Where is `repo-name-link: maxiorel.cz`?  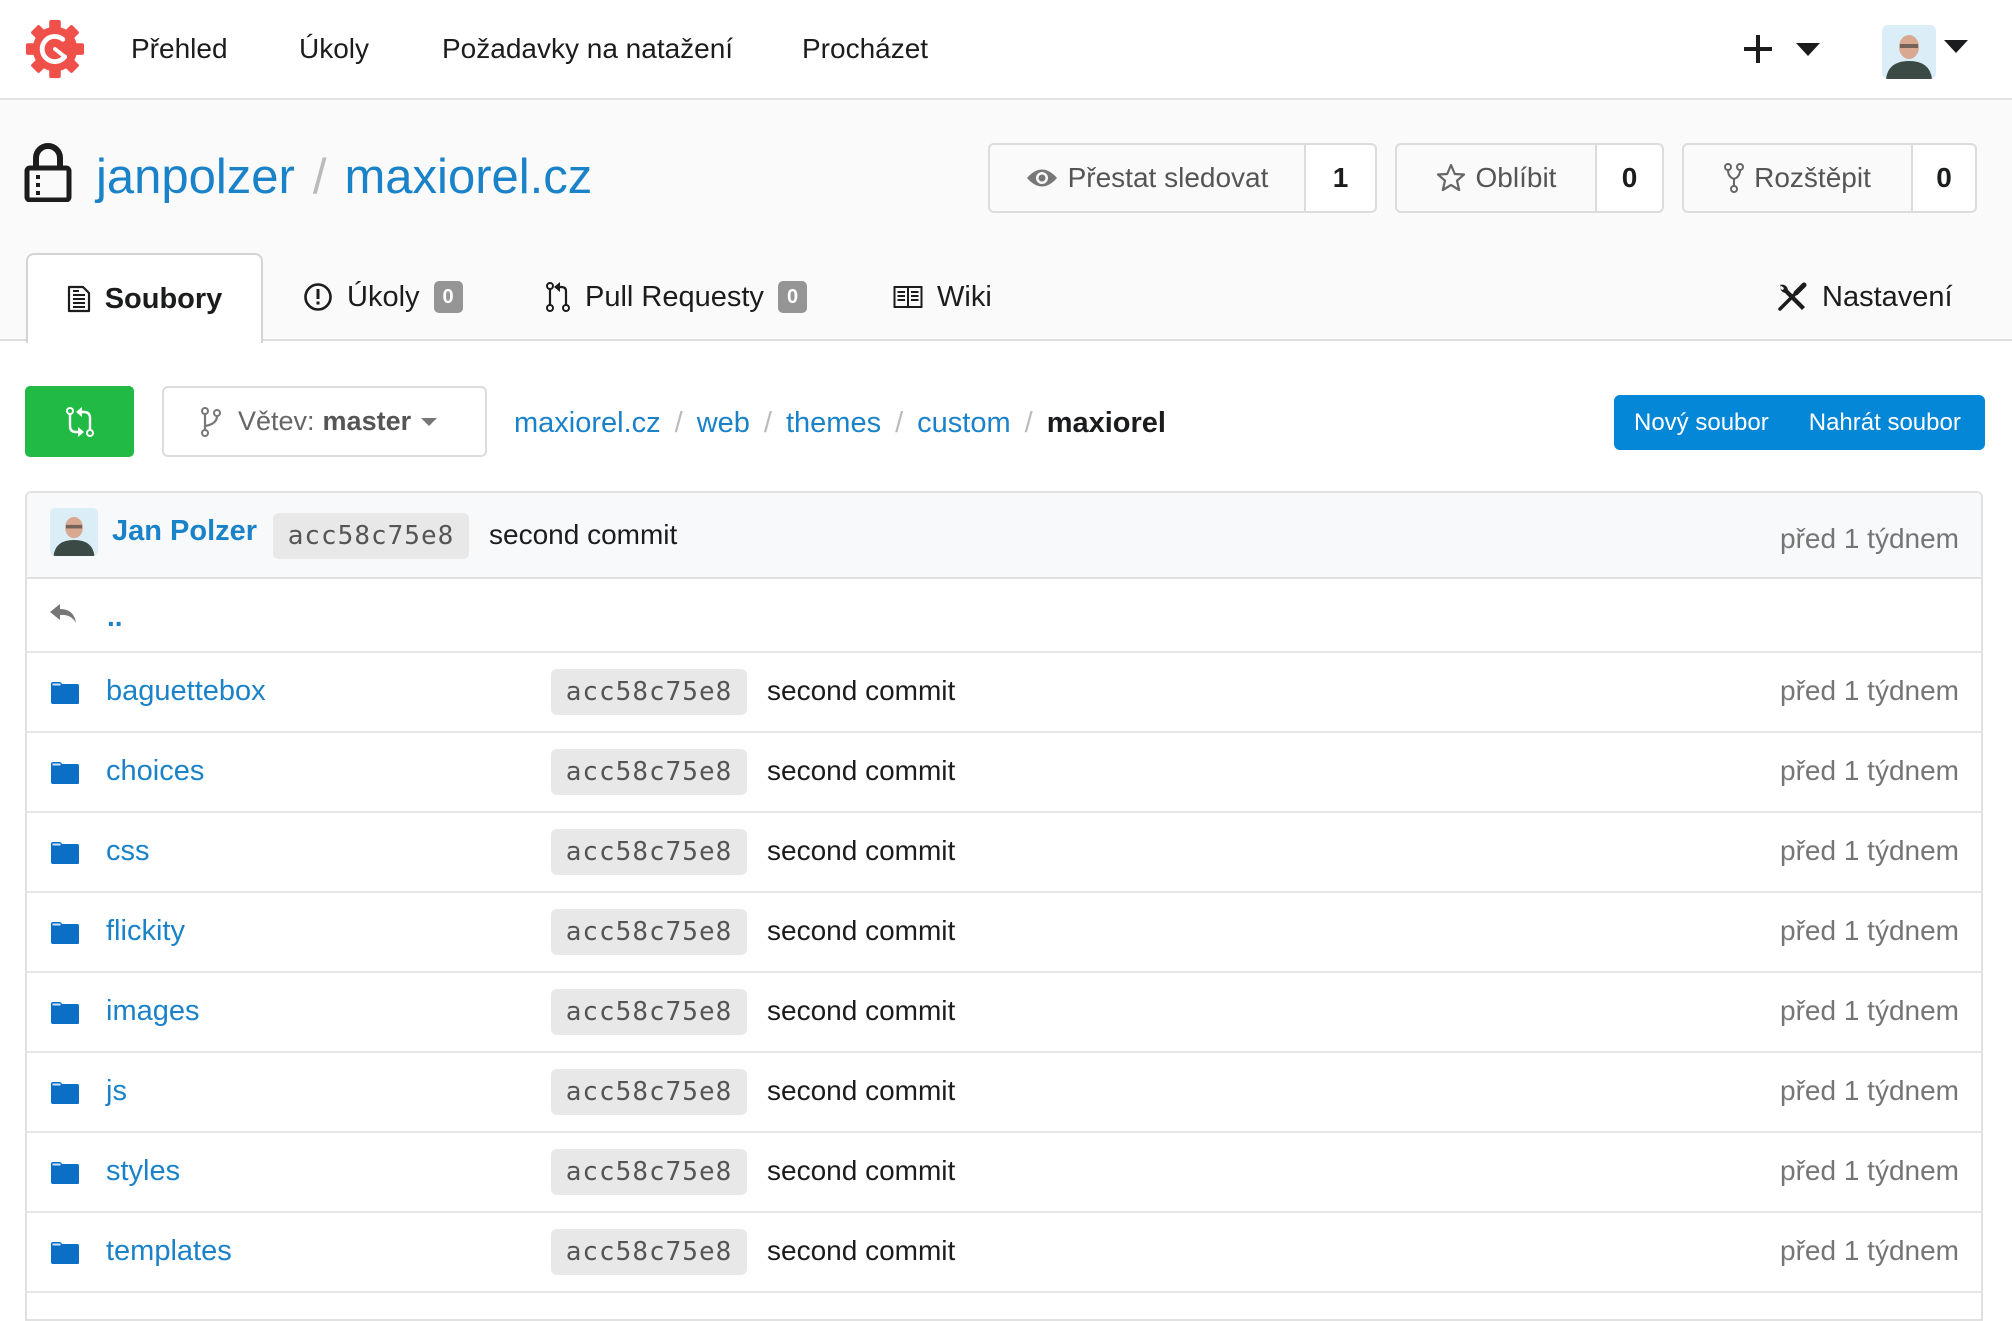
repo-name-link: maxiorel.cz is located at coordinates (468, 177).